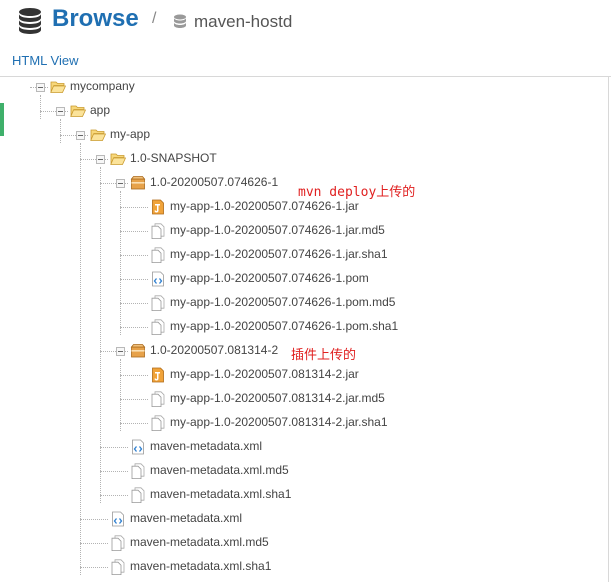 The width and height of the screenshot is (611, 582). I want to click on tree-node-label: my-app-1.0-20200507.074626-1.pom.sha1, so click(284, 326).